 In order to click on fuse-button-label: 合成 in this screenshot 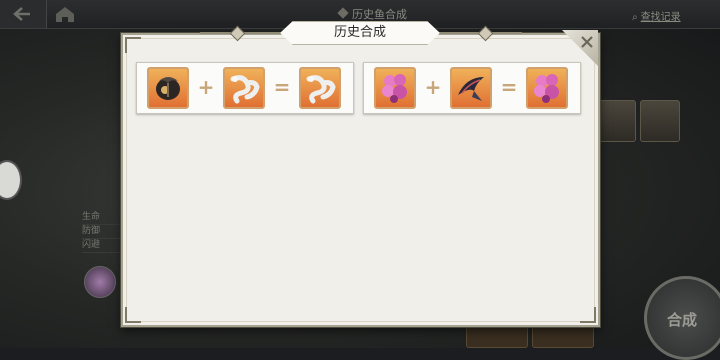, I will do `click(682, 320)`.